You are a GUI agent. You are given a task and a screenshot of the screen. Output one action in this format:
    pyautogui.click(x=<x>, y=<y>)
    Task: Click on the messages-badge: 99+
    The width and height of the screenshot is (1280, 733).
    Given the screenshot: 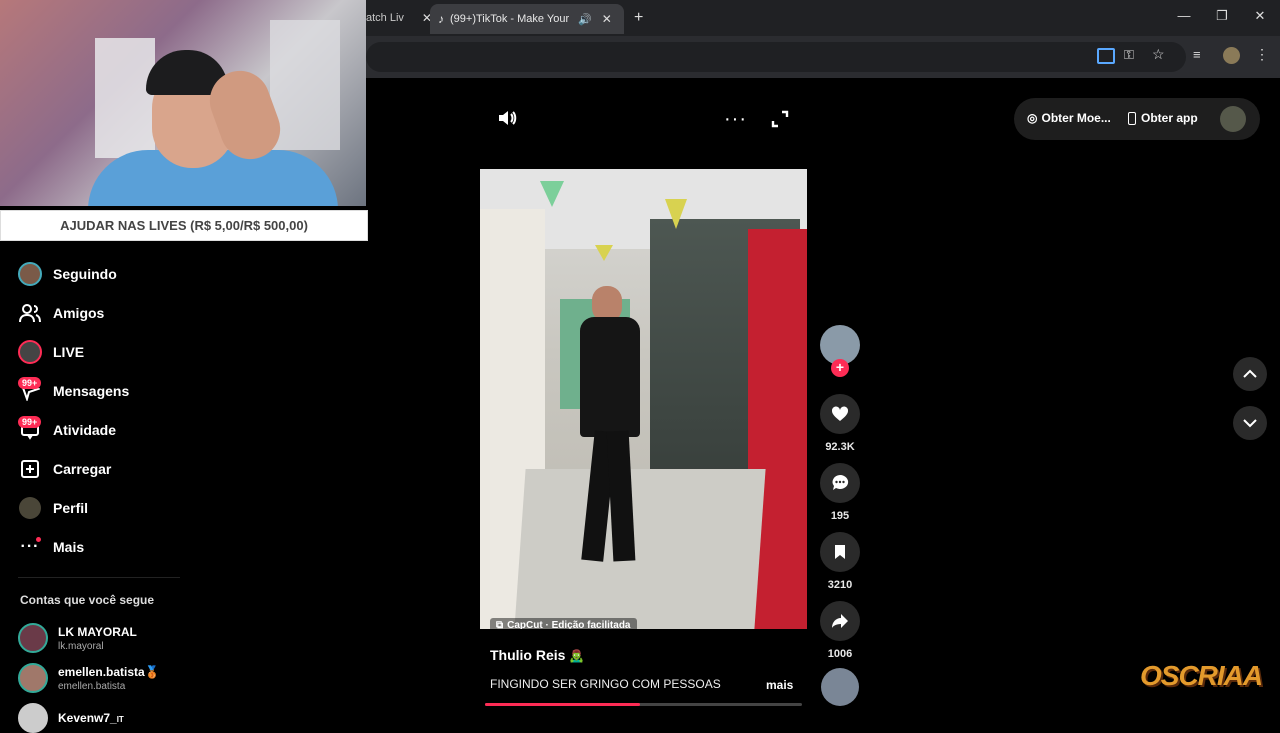 What is the action you would take?
    pyautogui.click(x=30, y=383)
    